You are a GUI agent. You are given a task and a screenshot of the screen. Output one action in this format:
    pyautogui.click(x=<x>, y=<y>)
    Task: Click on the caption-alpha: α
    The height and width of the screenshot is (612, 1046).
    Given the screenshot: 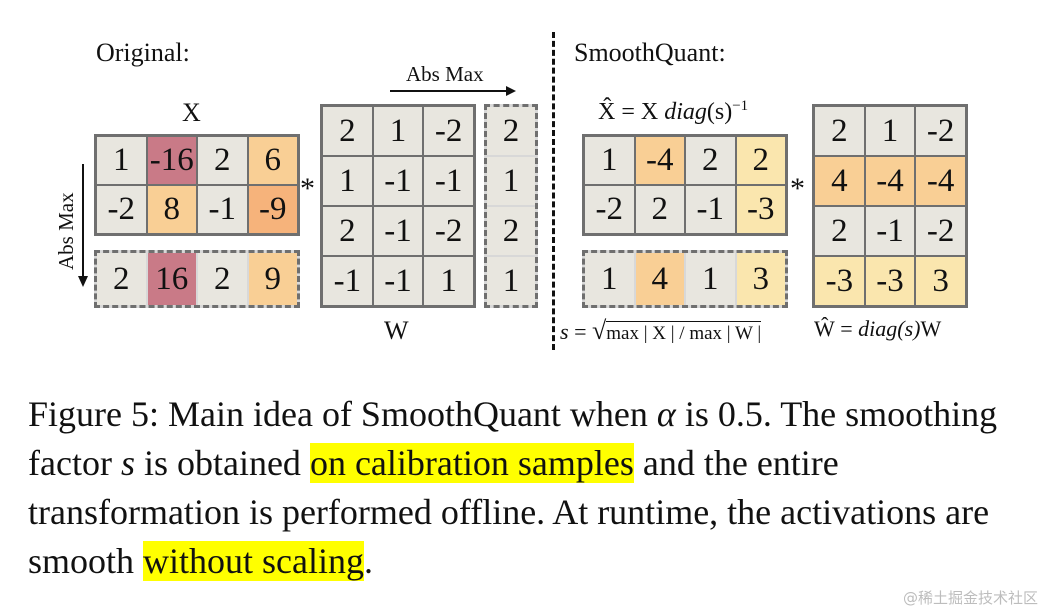 What is the action you would take?
    pyautogui.click(x=666, y=414)
    